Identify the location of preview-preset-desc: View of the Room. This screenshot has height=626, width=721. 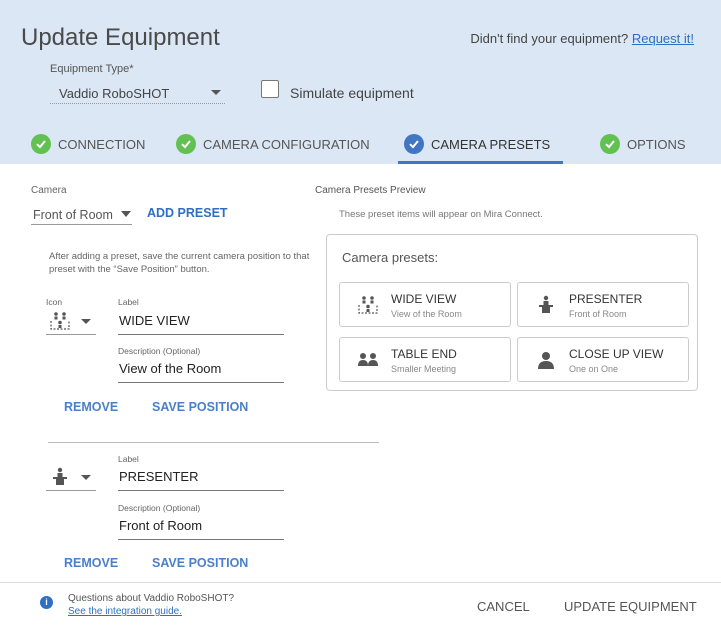
(426, 314).